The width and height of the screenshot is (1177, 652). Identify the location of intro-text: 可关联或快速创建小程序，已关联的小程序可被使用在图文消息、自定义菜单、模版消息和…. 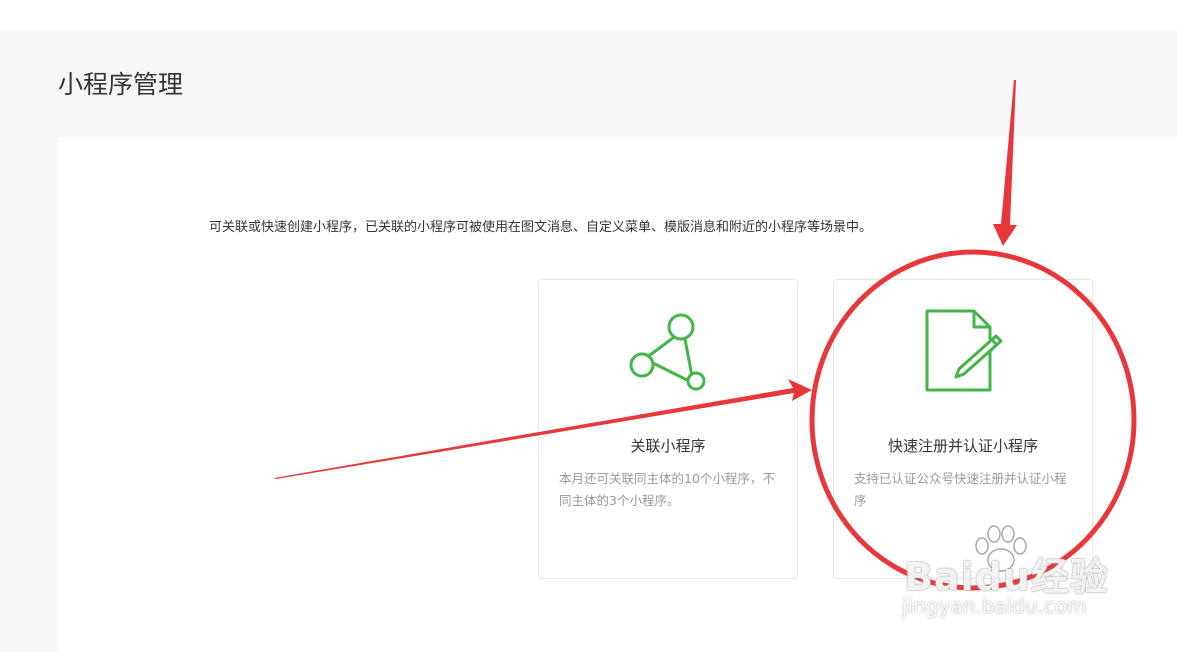
(541, 227).